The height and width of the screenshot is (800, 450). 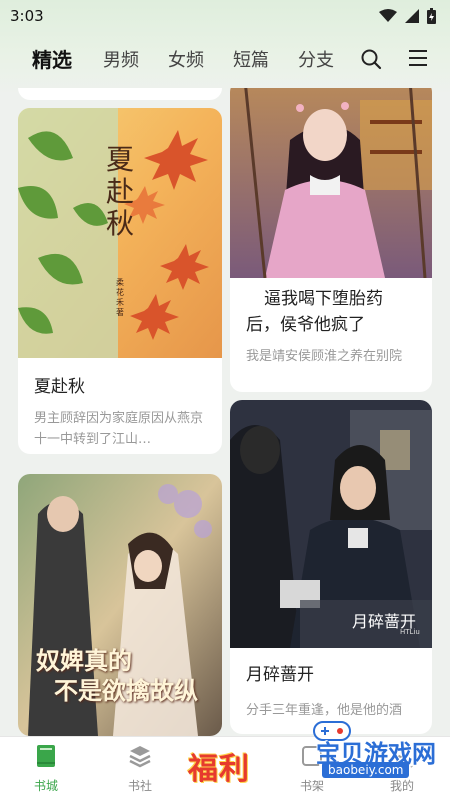 What do you see at coordinates (312, 768) in the screenshot?
I see `bottom-nav-shelf: 书架` at bounding box center [312, 768].